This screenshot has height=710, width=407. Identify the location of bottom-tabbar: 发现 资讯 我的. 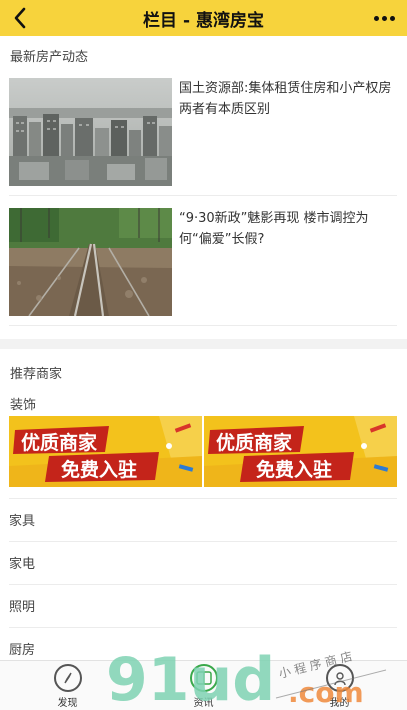
(203, 685).